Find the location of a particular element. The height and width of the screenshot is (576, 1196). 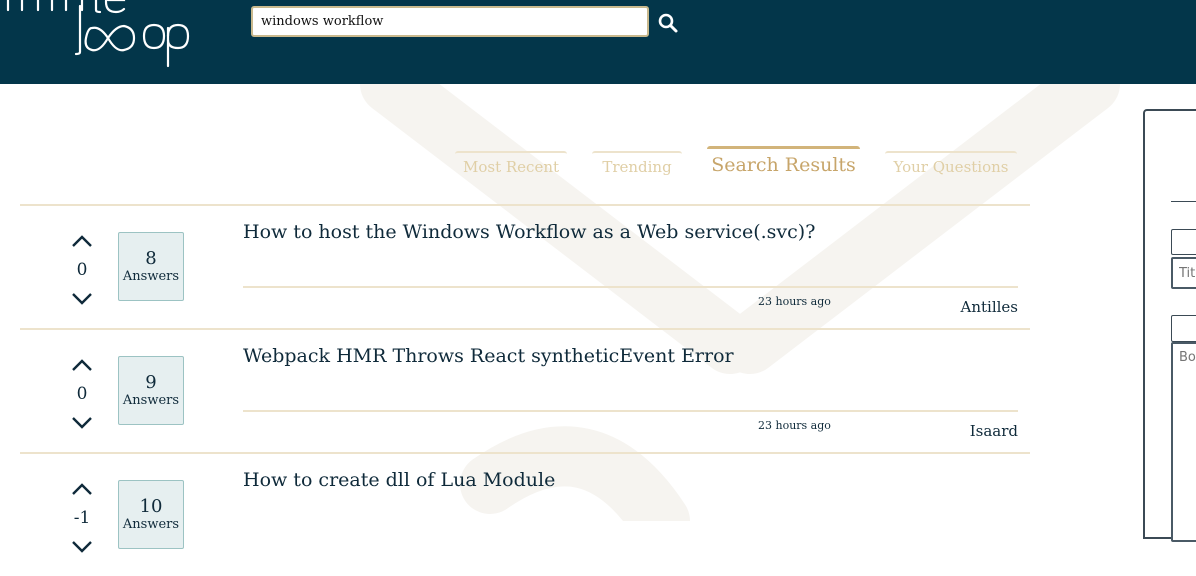

tab-search-results: Search Results is located at coordinates (783, 164).